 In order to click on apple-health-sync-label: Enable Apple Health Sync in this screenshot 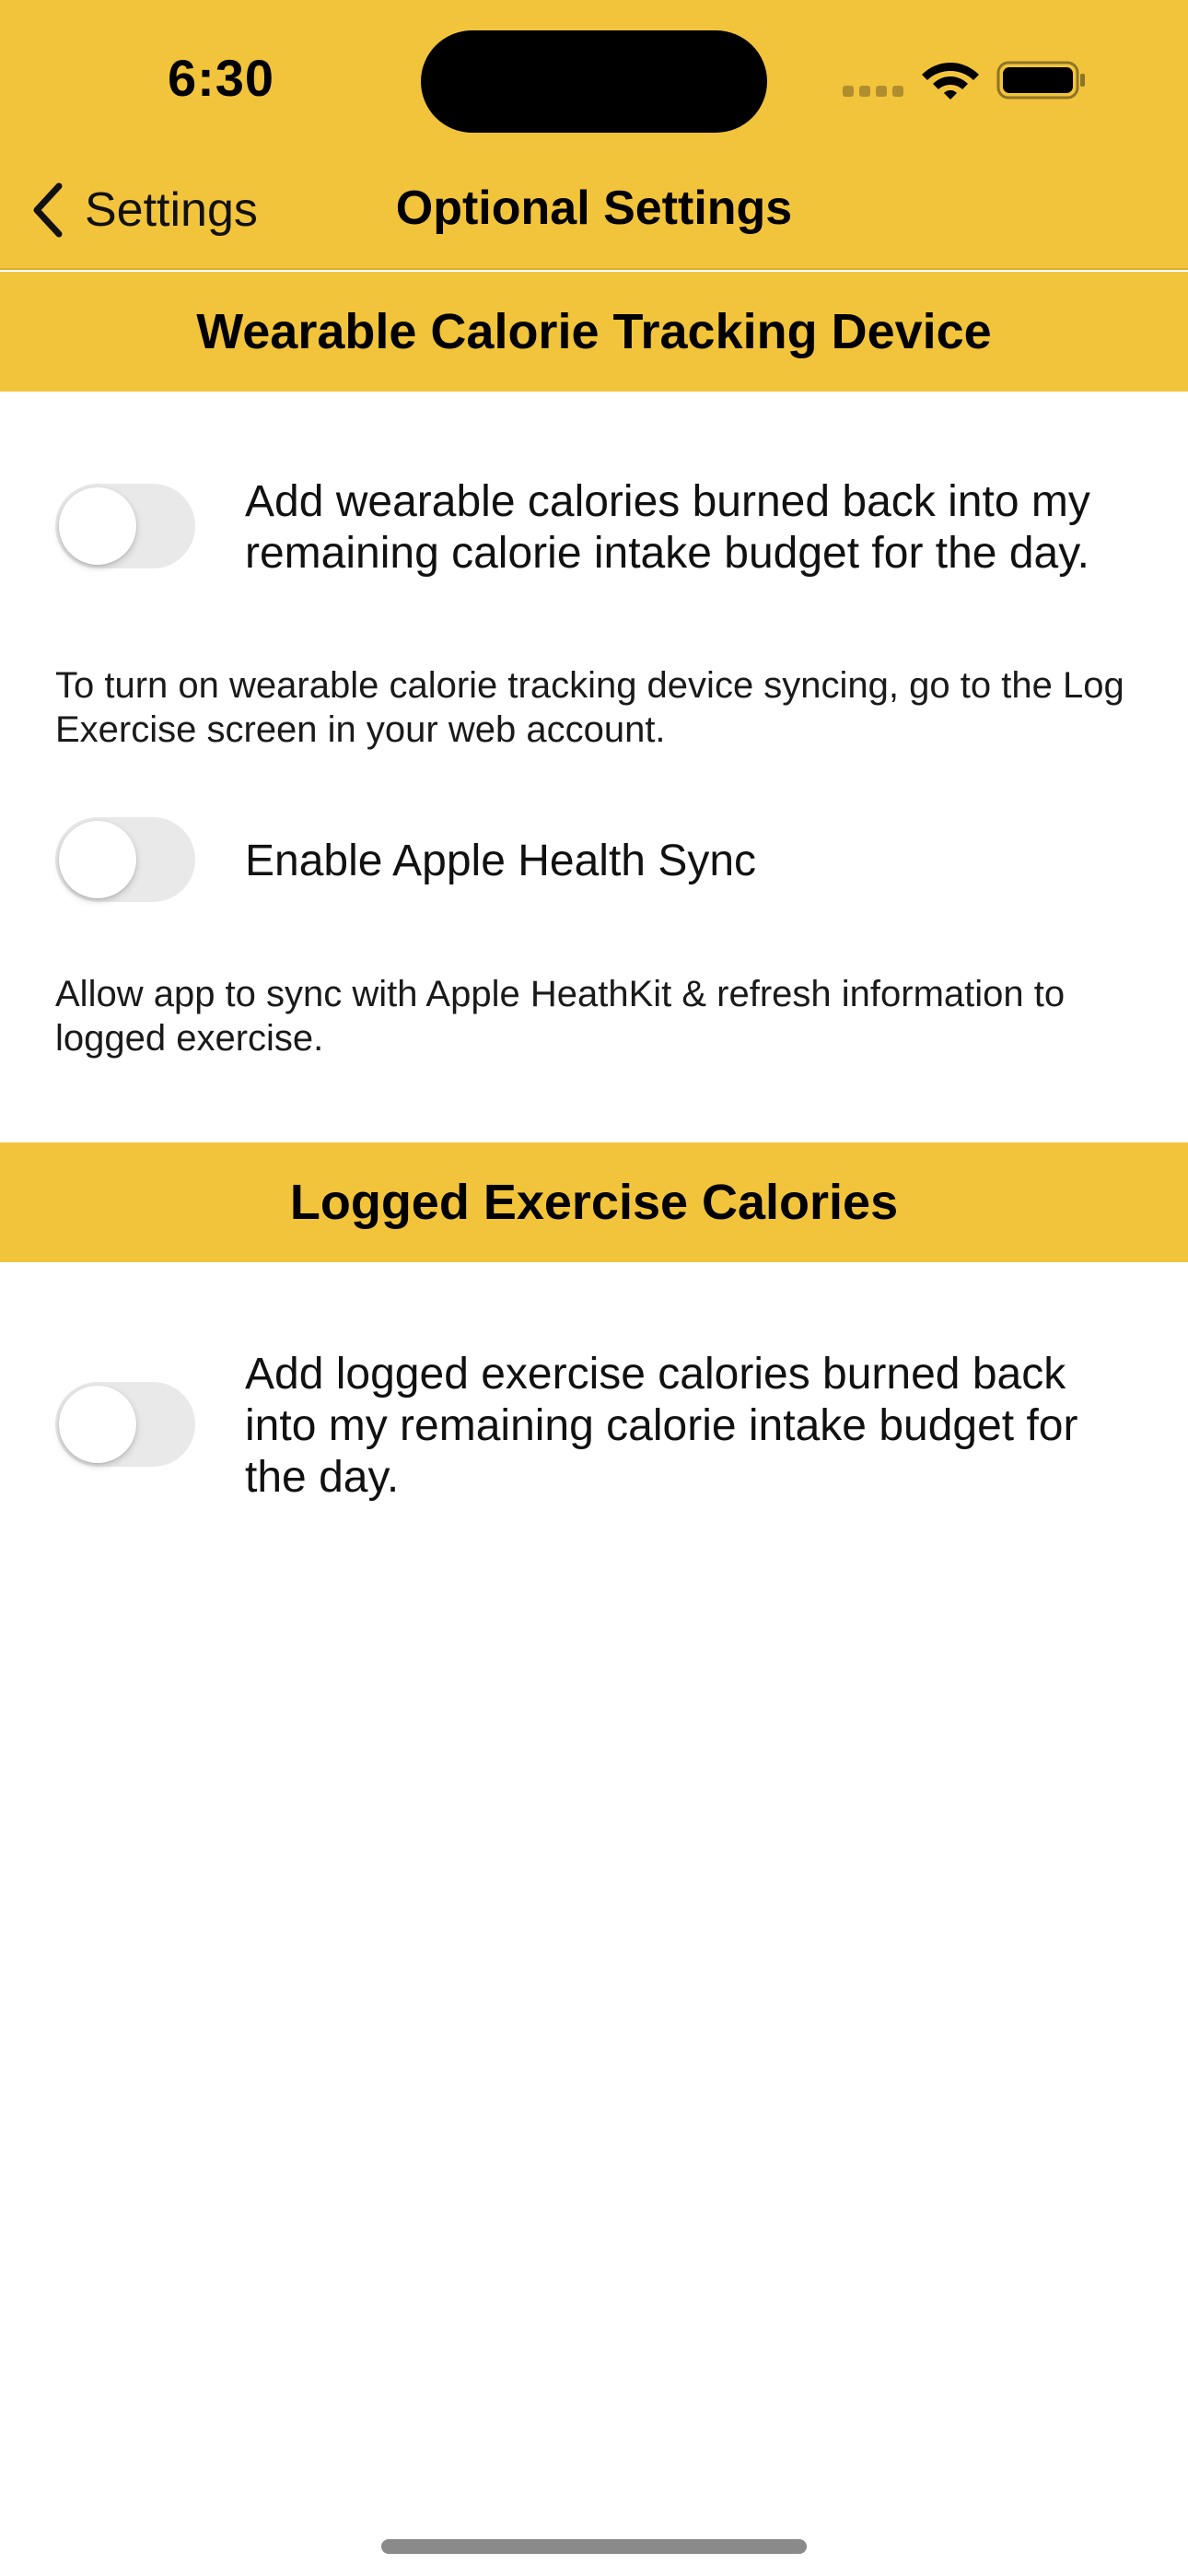, I will do `click(501, 861)`.